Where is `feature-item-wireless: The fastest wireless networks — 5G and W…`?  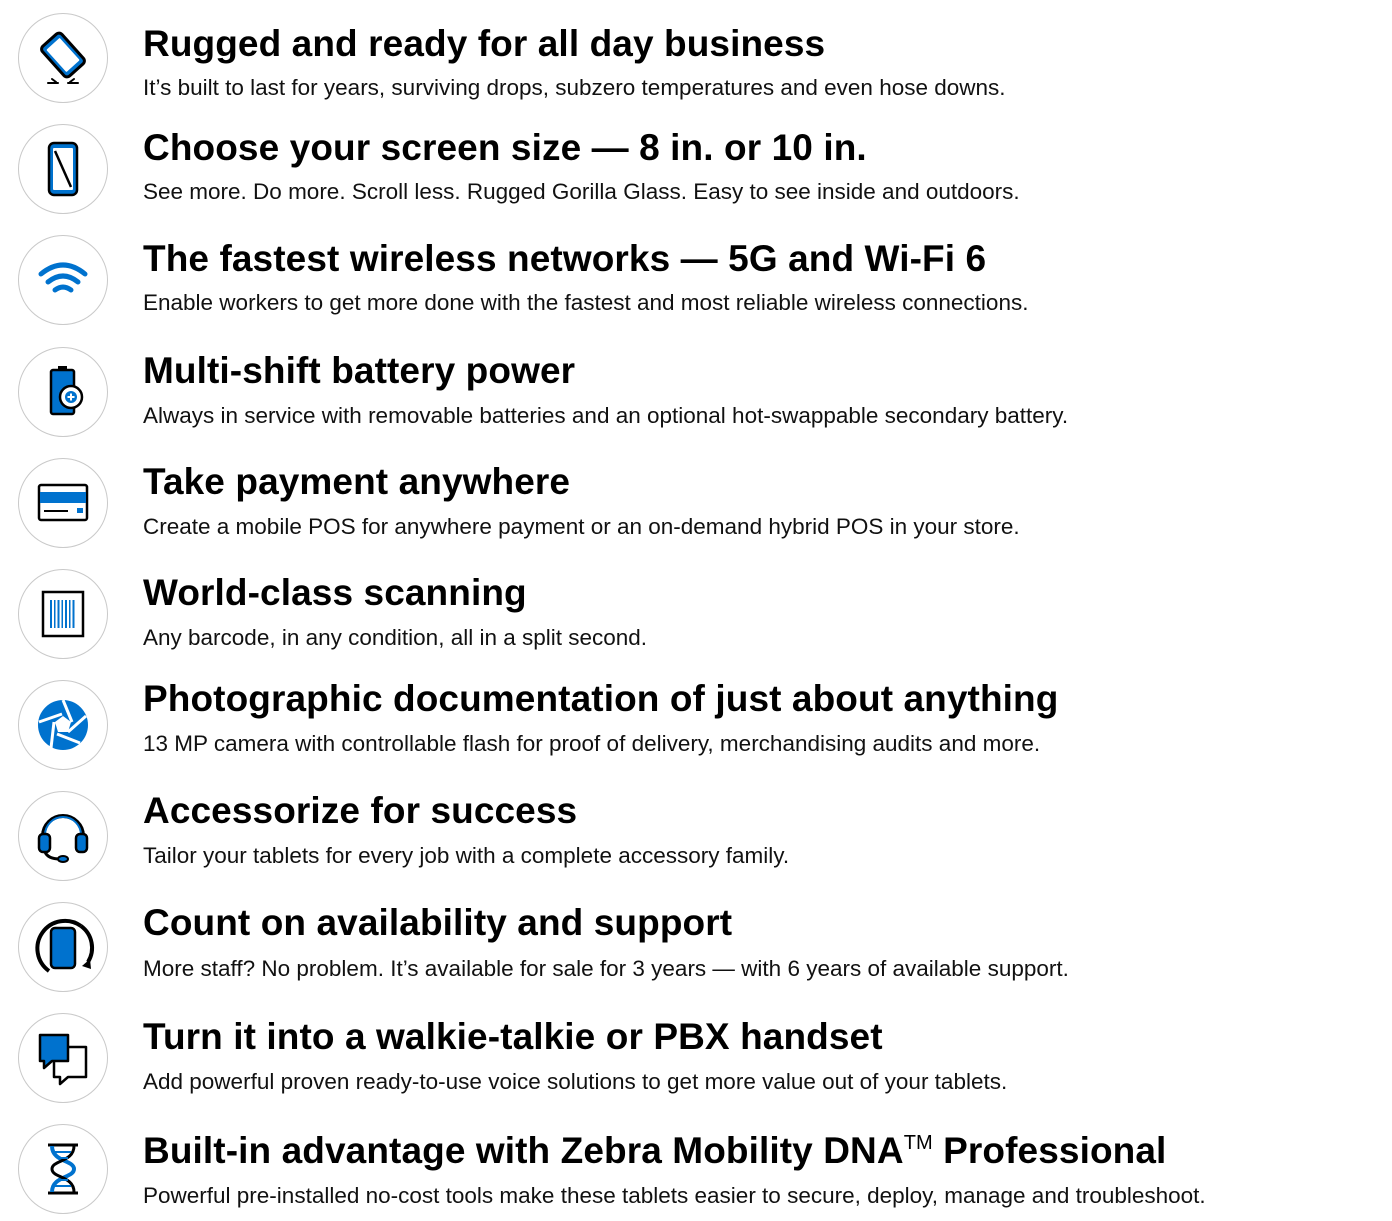
feature-item-wireless: The fastest wireless networks — 5G and W… is located at coordinates (696, 277).